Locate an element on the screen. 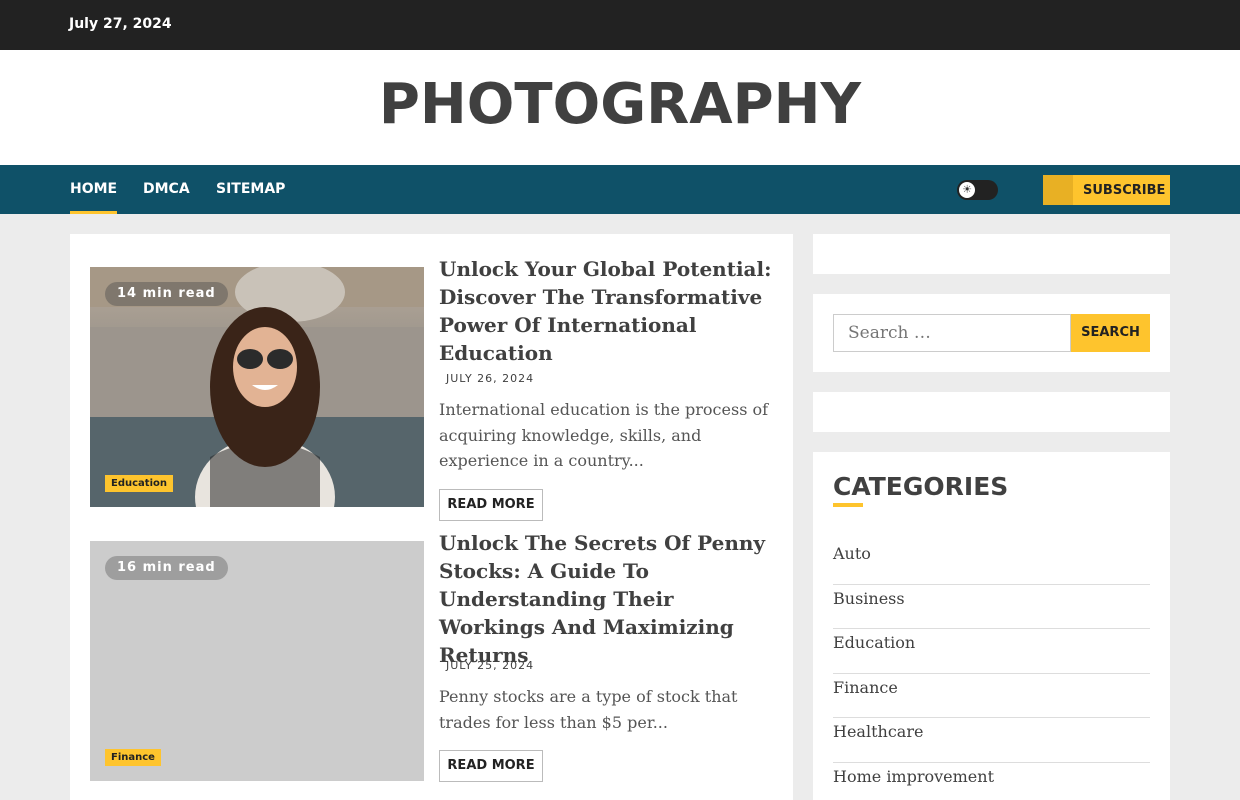 The width and height of the screenshot is (1240, 800). top-bar: July 27, 2024 is located at coordinates (620, 25).